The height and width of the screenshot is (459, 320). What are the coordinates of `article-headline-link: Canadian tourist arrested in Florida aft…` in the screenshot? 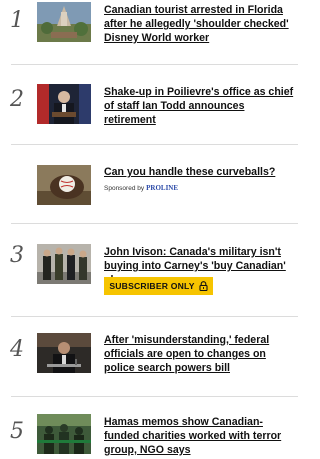 It's located at (201, 24).